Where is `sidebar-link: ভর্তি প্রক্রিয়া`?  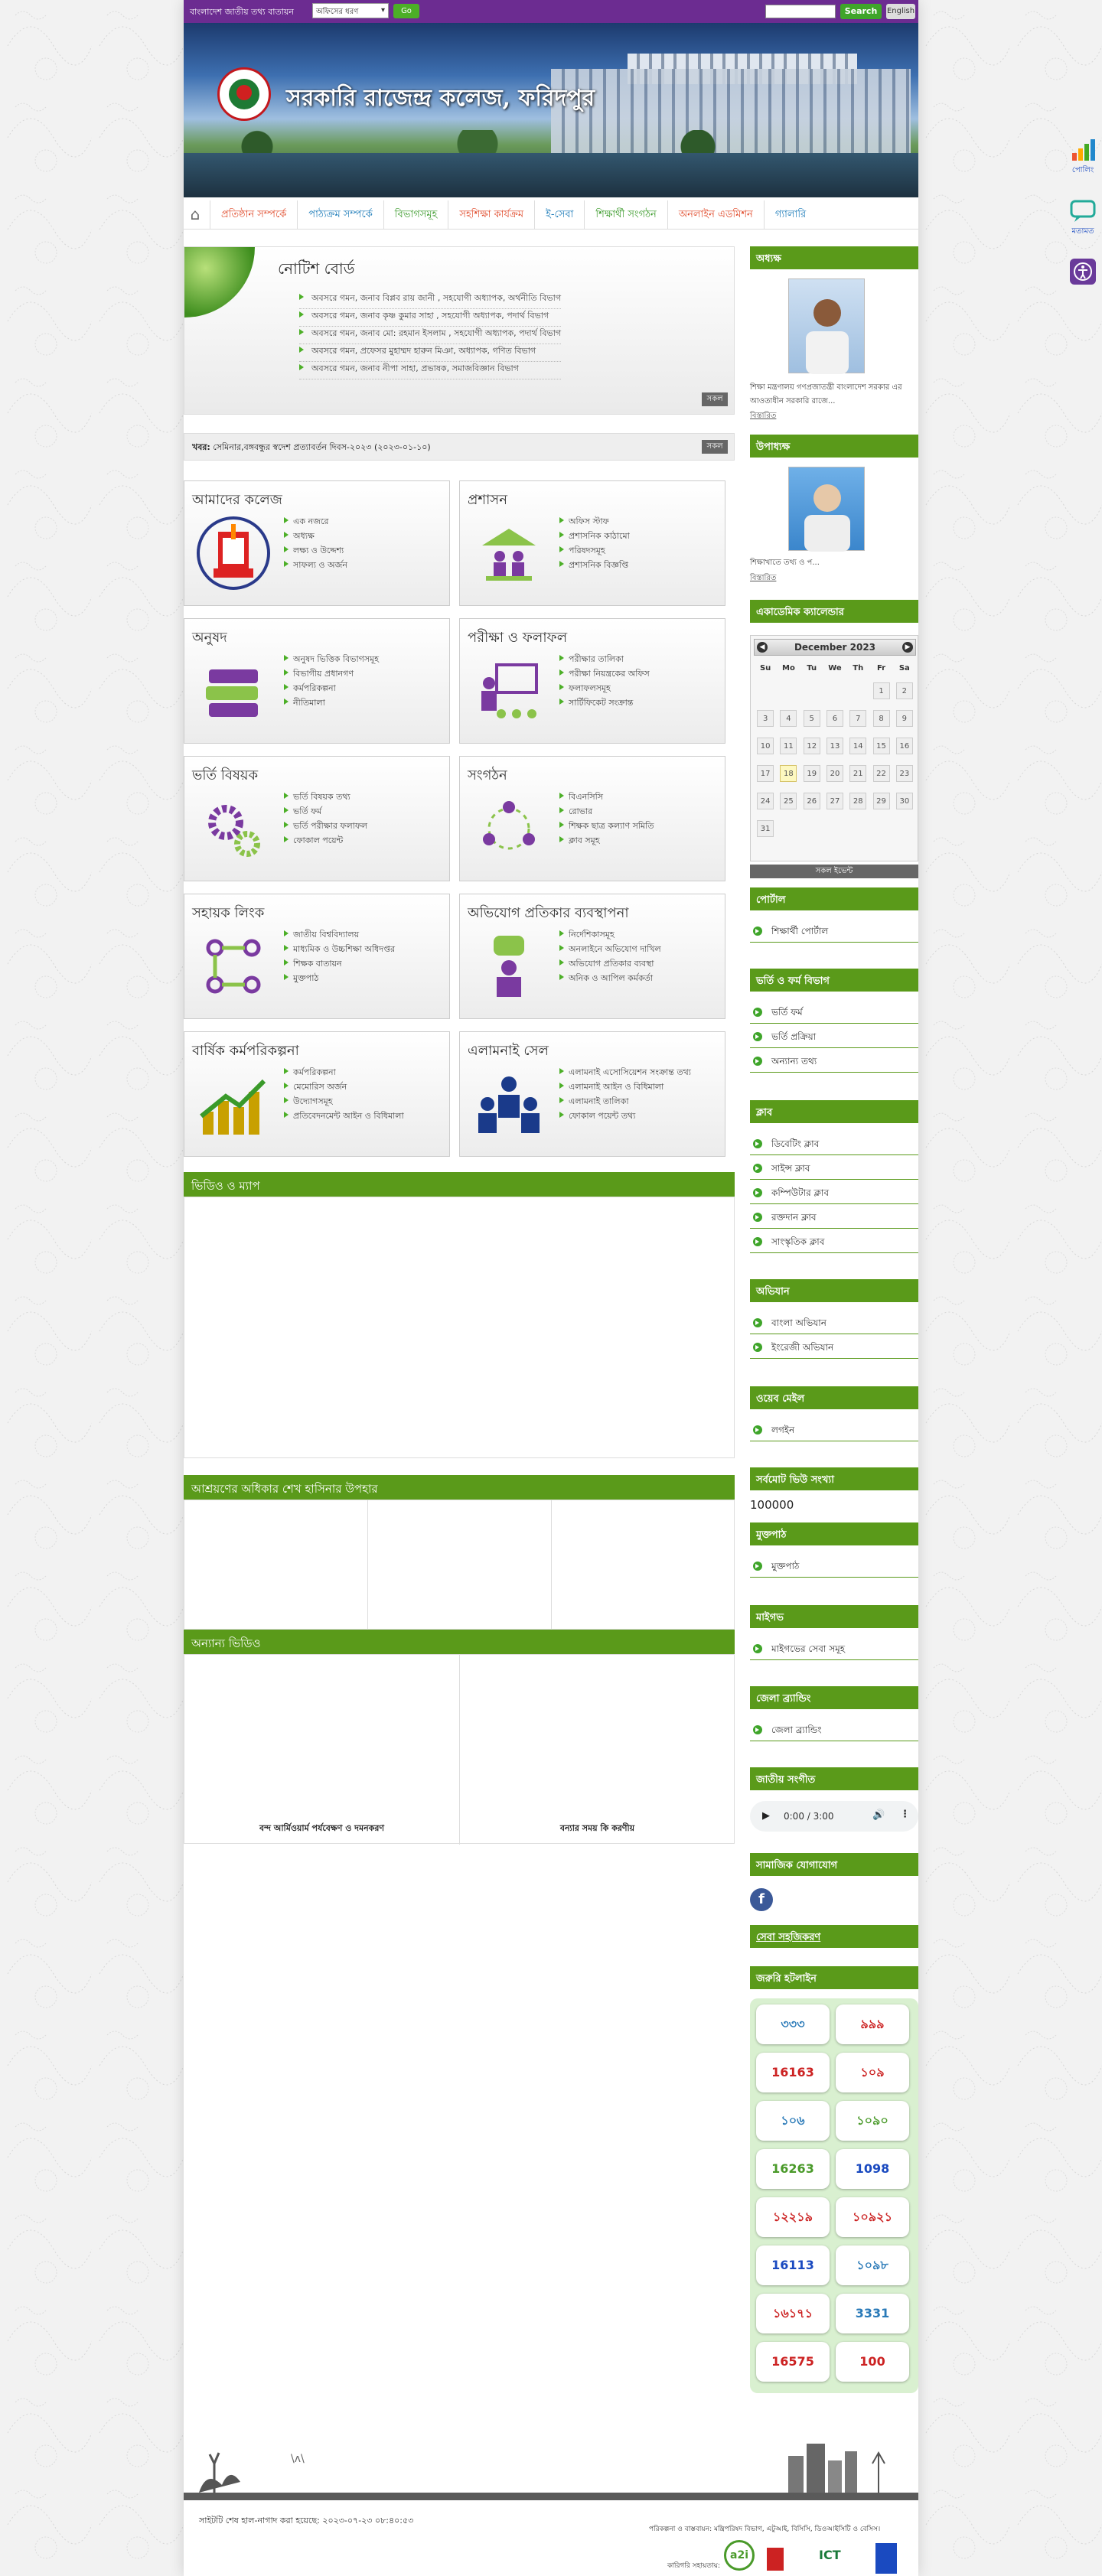
sidebar-link: ভর্তি প্রক্রিয়া is located at coordinates (834, 1036).